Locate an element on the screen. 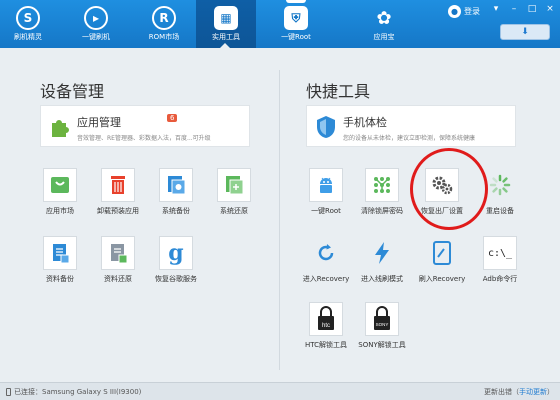 The image size is (560, 400). tool-enter-download-mode: 进入线刷模式 is located at coordinates (382, 260).